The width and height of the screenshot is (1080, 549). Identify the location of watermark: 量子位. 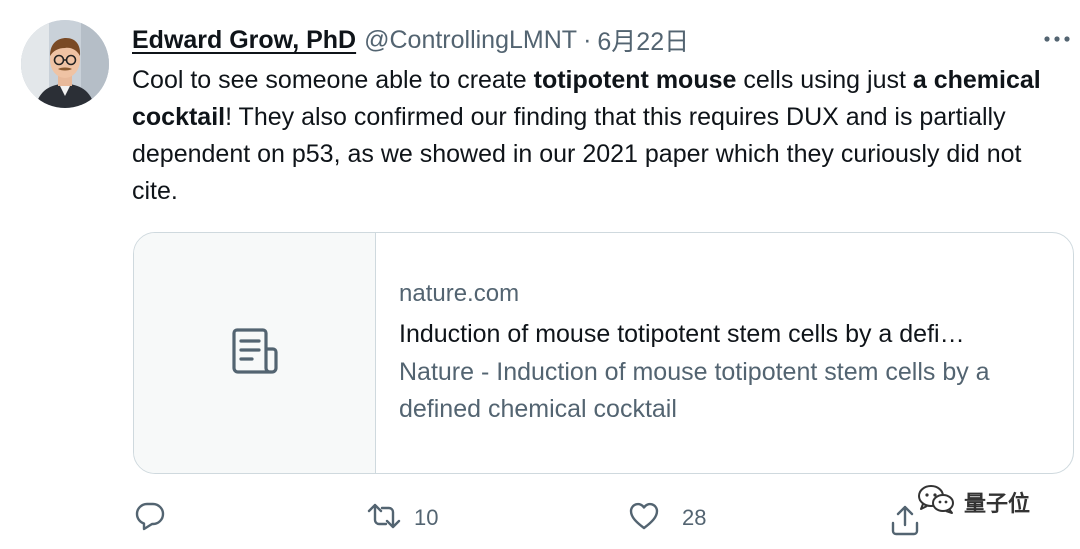
(973, 502).